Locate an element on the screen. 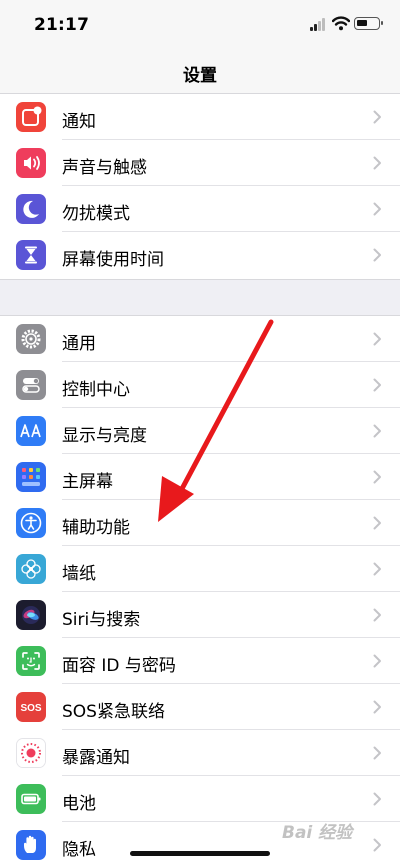 The width and height of the screenshot is (400, 866). settings-item-label: 面容 ID 与密码 is located at coordinates (119, 666).